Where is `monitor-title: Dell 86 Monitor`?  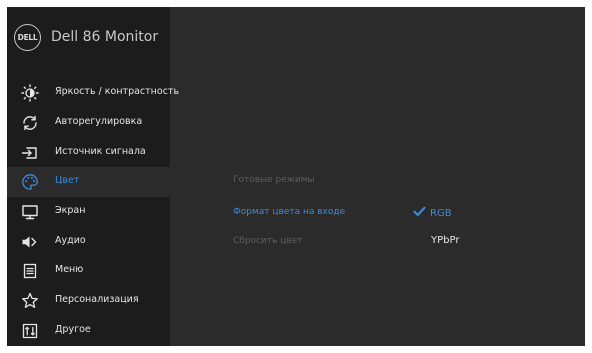
monitor-title: Dell 86 Monitor is located at coordinates (105, 37).